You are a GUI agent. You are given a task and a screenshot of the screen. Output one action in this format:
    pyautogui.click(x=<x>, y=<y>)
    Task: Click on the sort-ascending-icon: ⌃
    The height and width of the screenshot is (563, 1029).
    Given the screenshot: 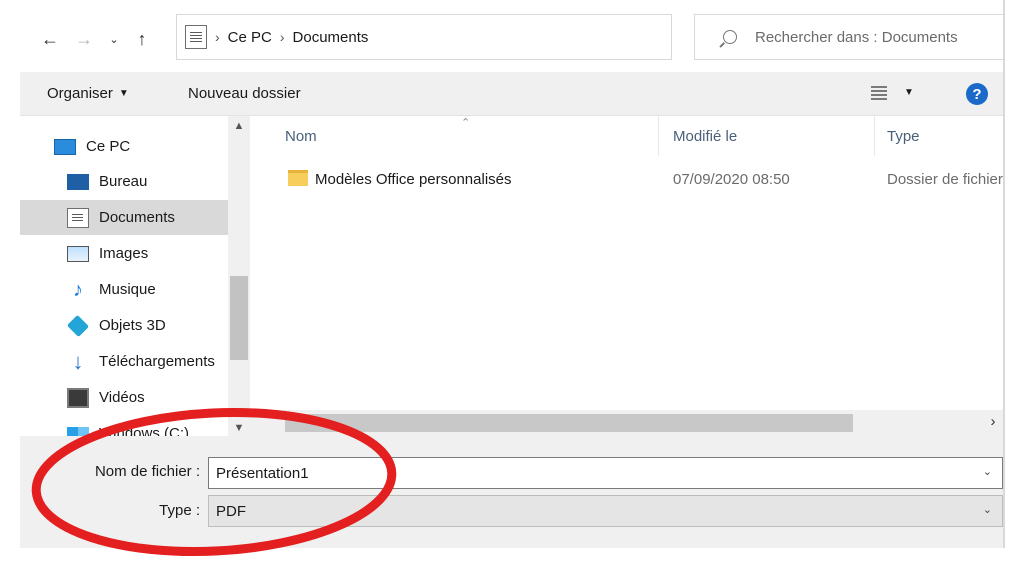 What is the action you would take?
    pyautogui.click(x=466, y=123)
    